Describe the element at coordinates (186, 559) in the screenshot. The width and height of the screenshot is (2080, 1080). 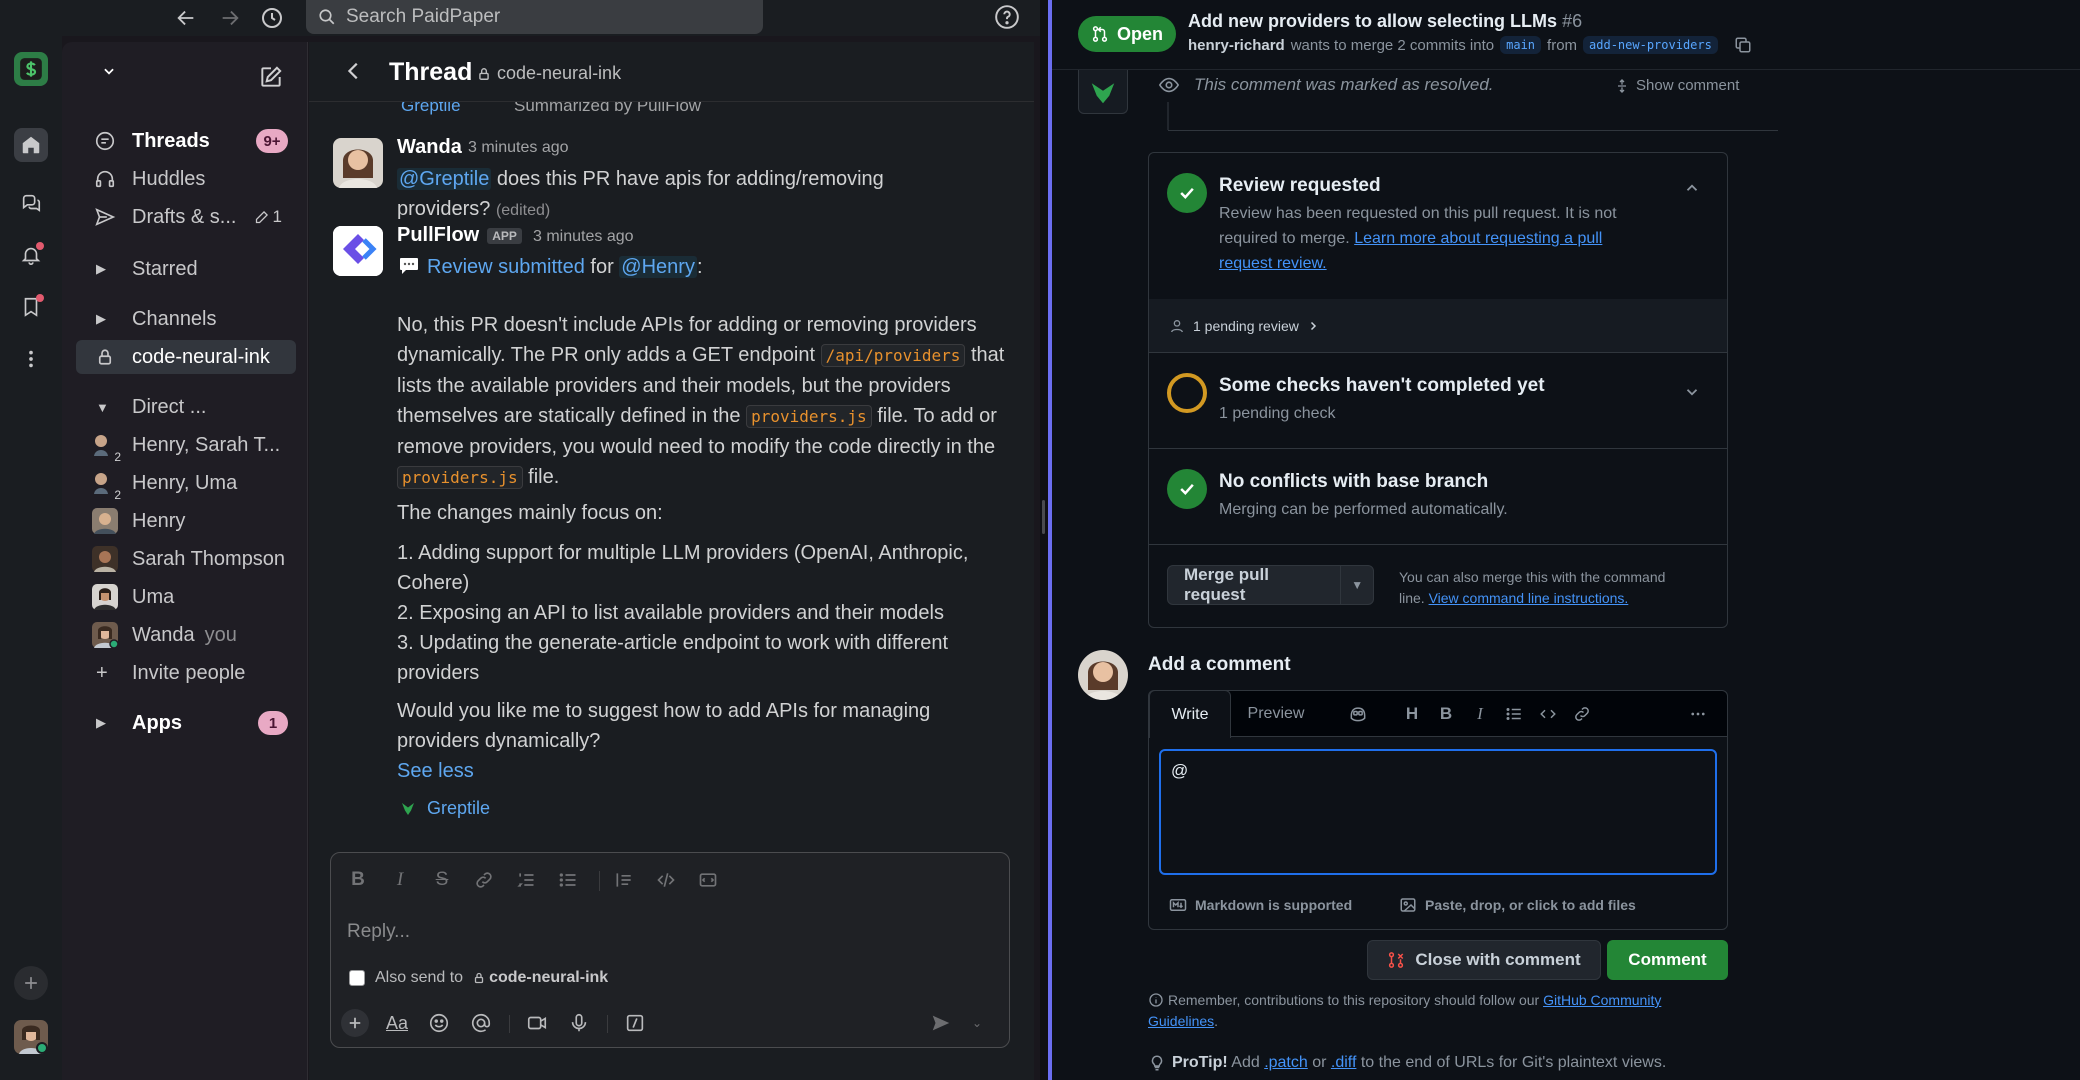
I see `dm-sarah-thompson: Sarah Thompson` at that location.